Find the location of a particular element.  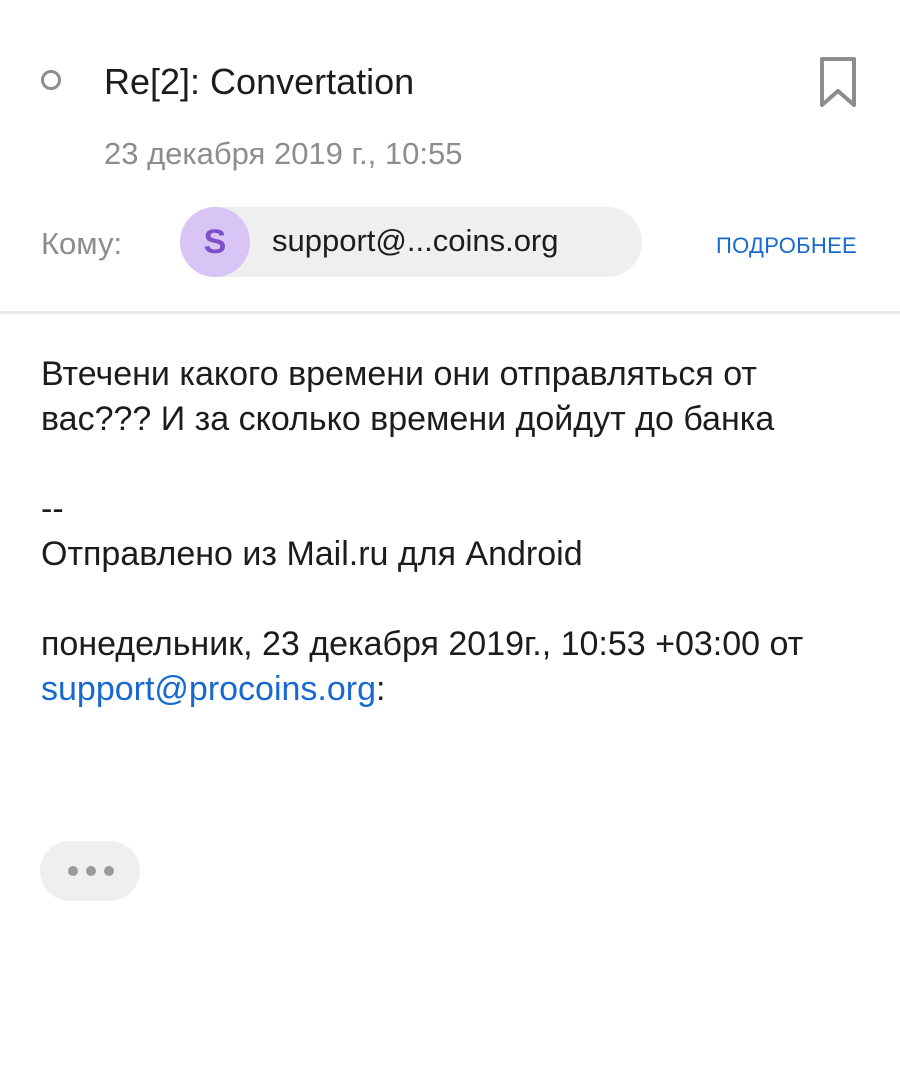

email-subject: Re[2]: Convertation is located at coordinates (259, 81).